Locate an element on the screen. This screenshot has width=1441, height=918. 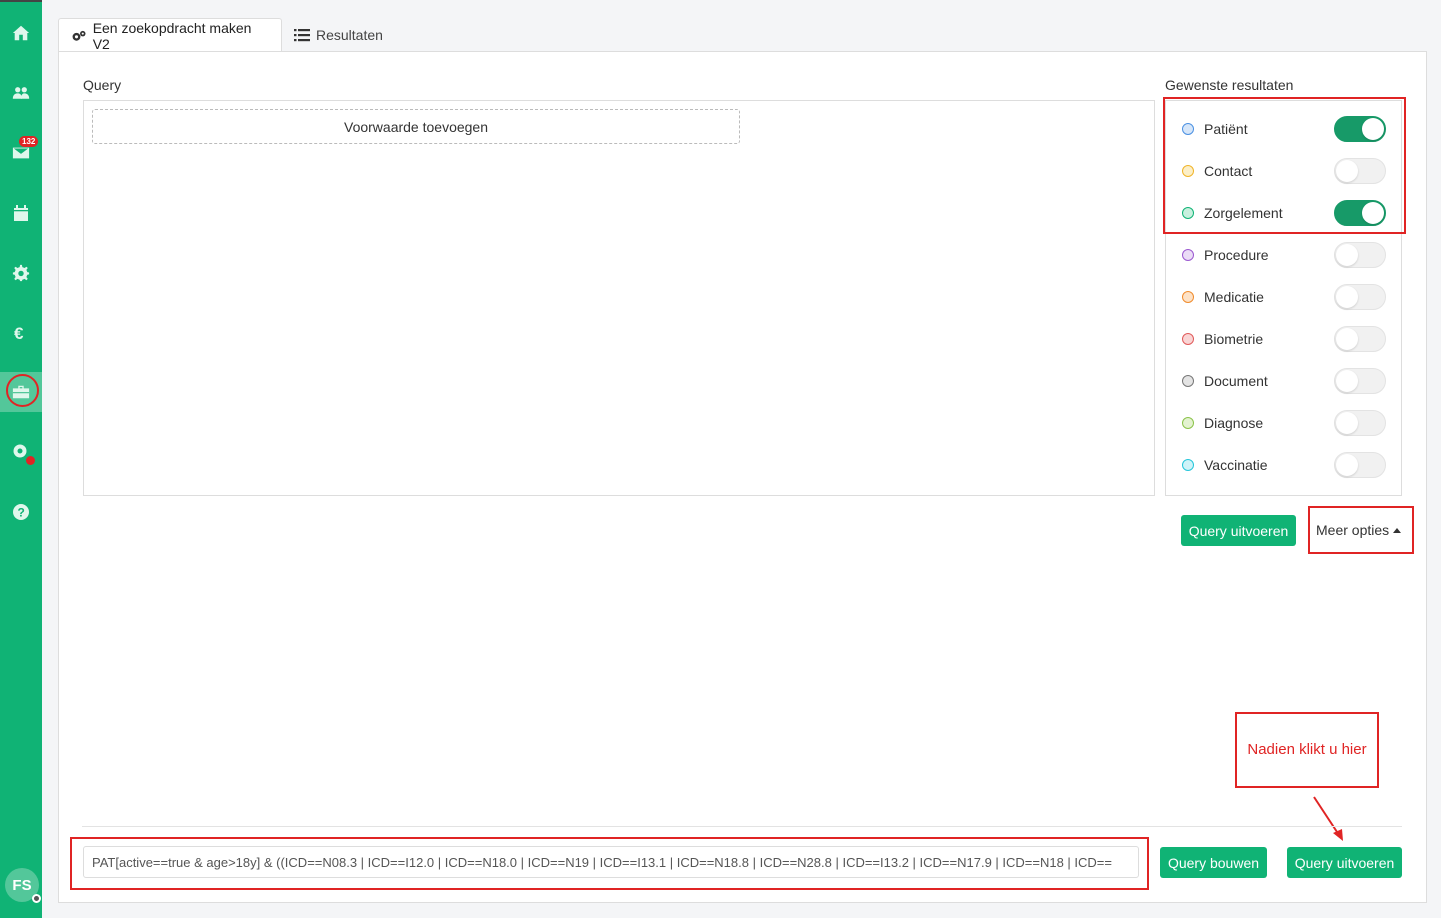
result-name: Document is located at coordinates (1236, 381).